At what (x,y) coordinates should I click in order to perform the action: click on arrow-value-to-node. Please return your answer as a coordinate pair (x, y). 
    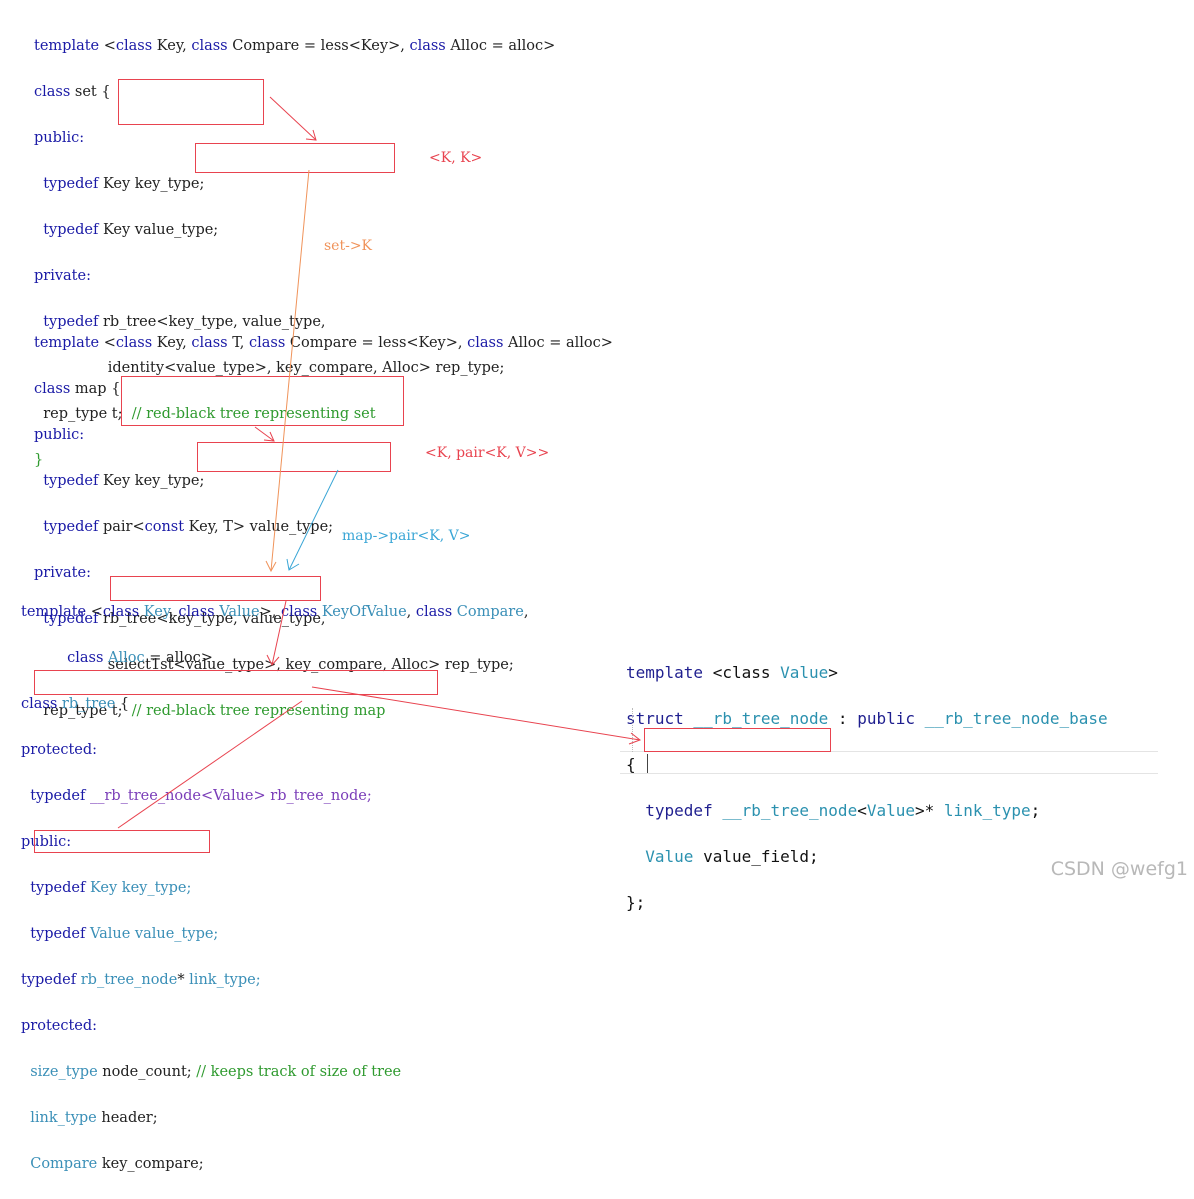
    Looking at the image, I should click on (276, 633).